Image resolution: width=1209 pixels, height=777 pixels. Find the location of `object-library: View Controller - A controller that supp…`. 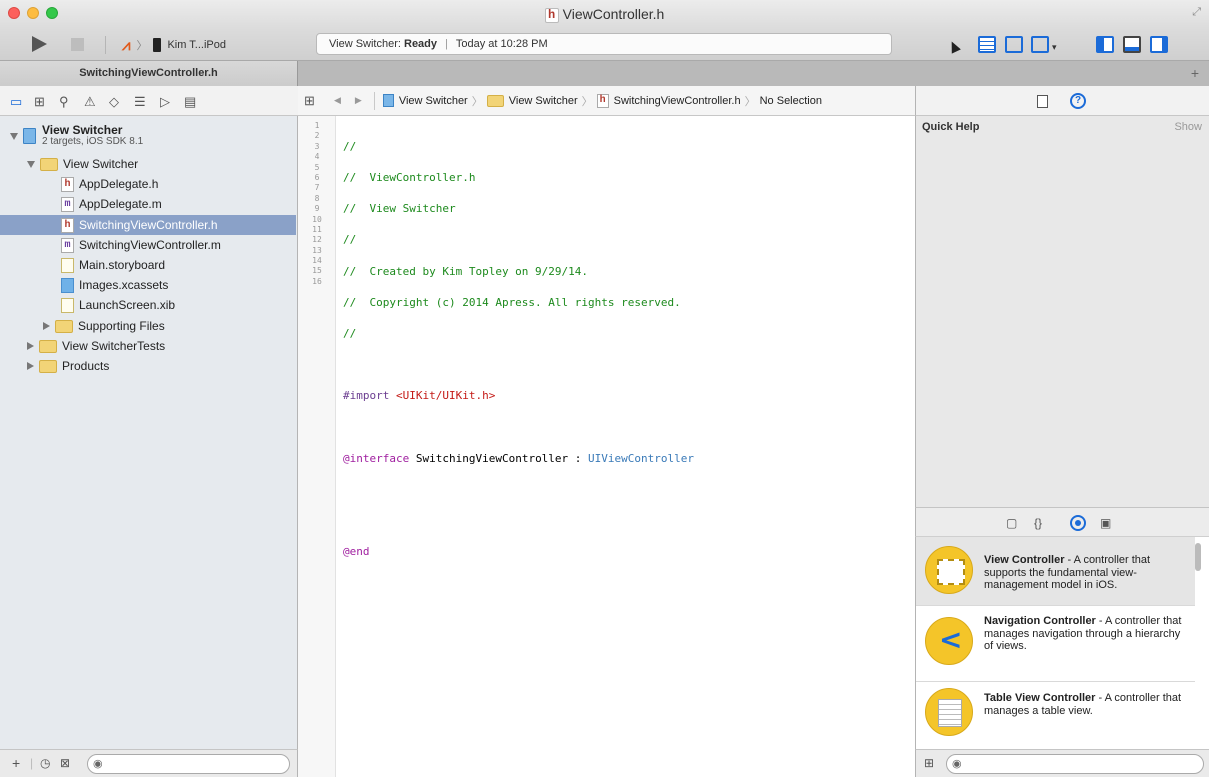

object-library: View Controller - A controller that supp… is located at coordinates (1062, 643).